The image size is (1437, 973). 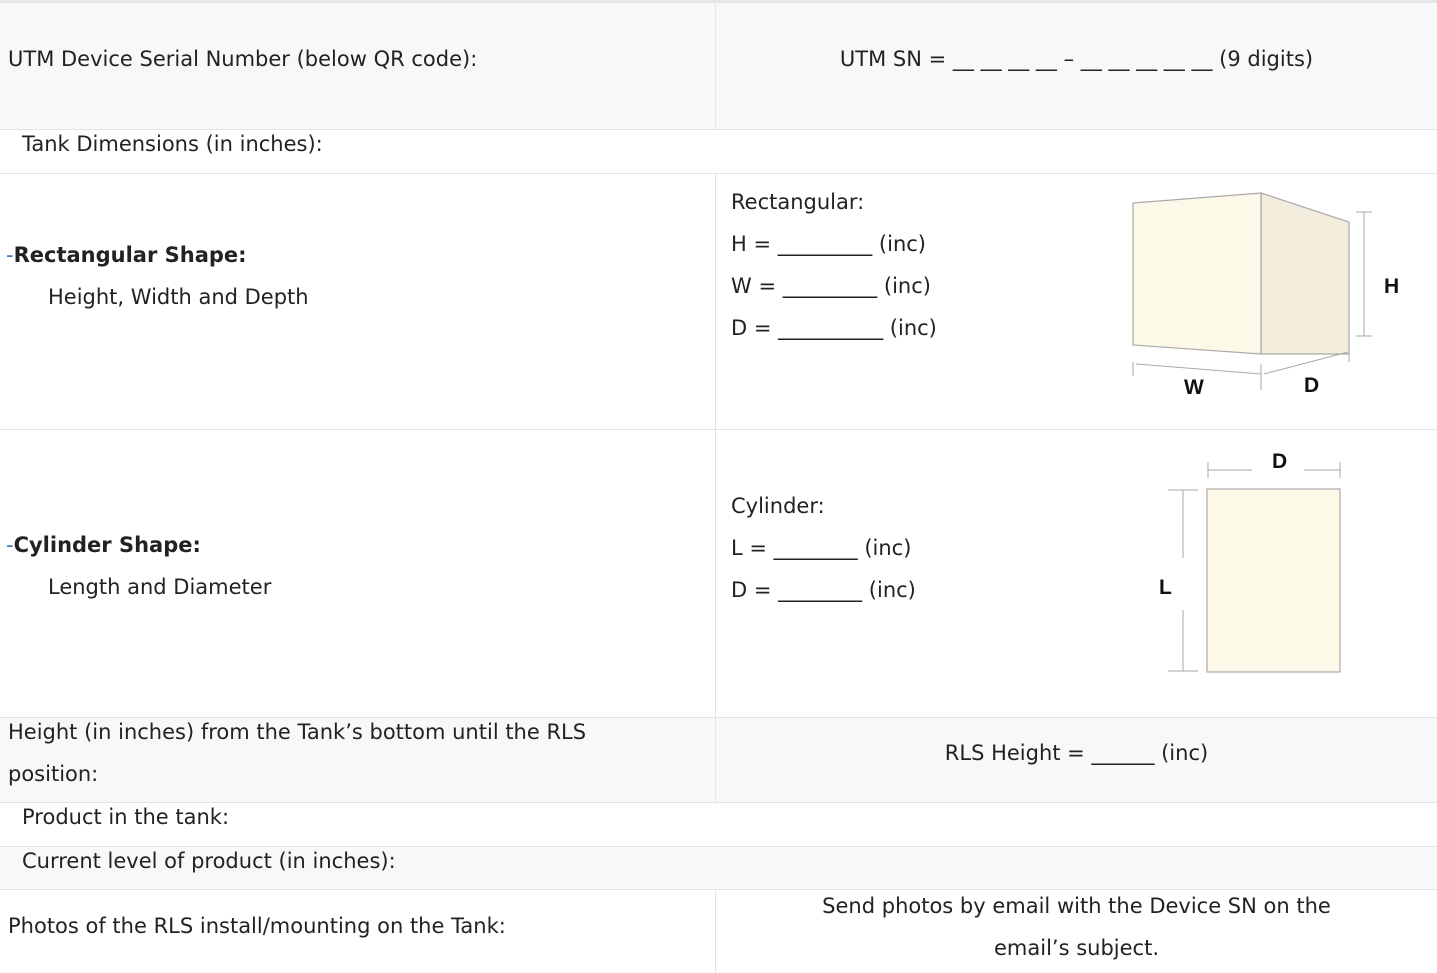 I want to click on label-h: H, so click(x=1391, y=286).